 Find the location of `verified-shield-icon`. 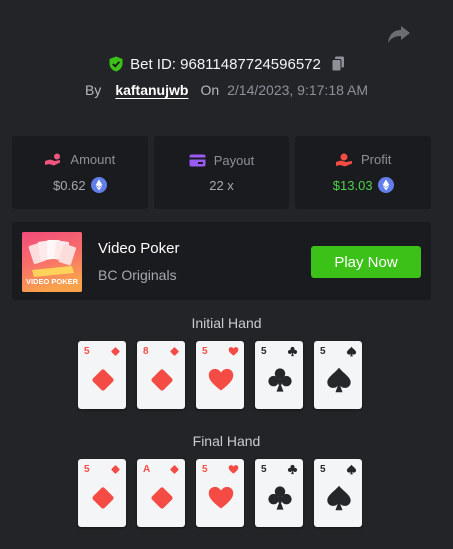

verified-shield-icon is located at coordinates (116, 64).